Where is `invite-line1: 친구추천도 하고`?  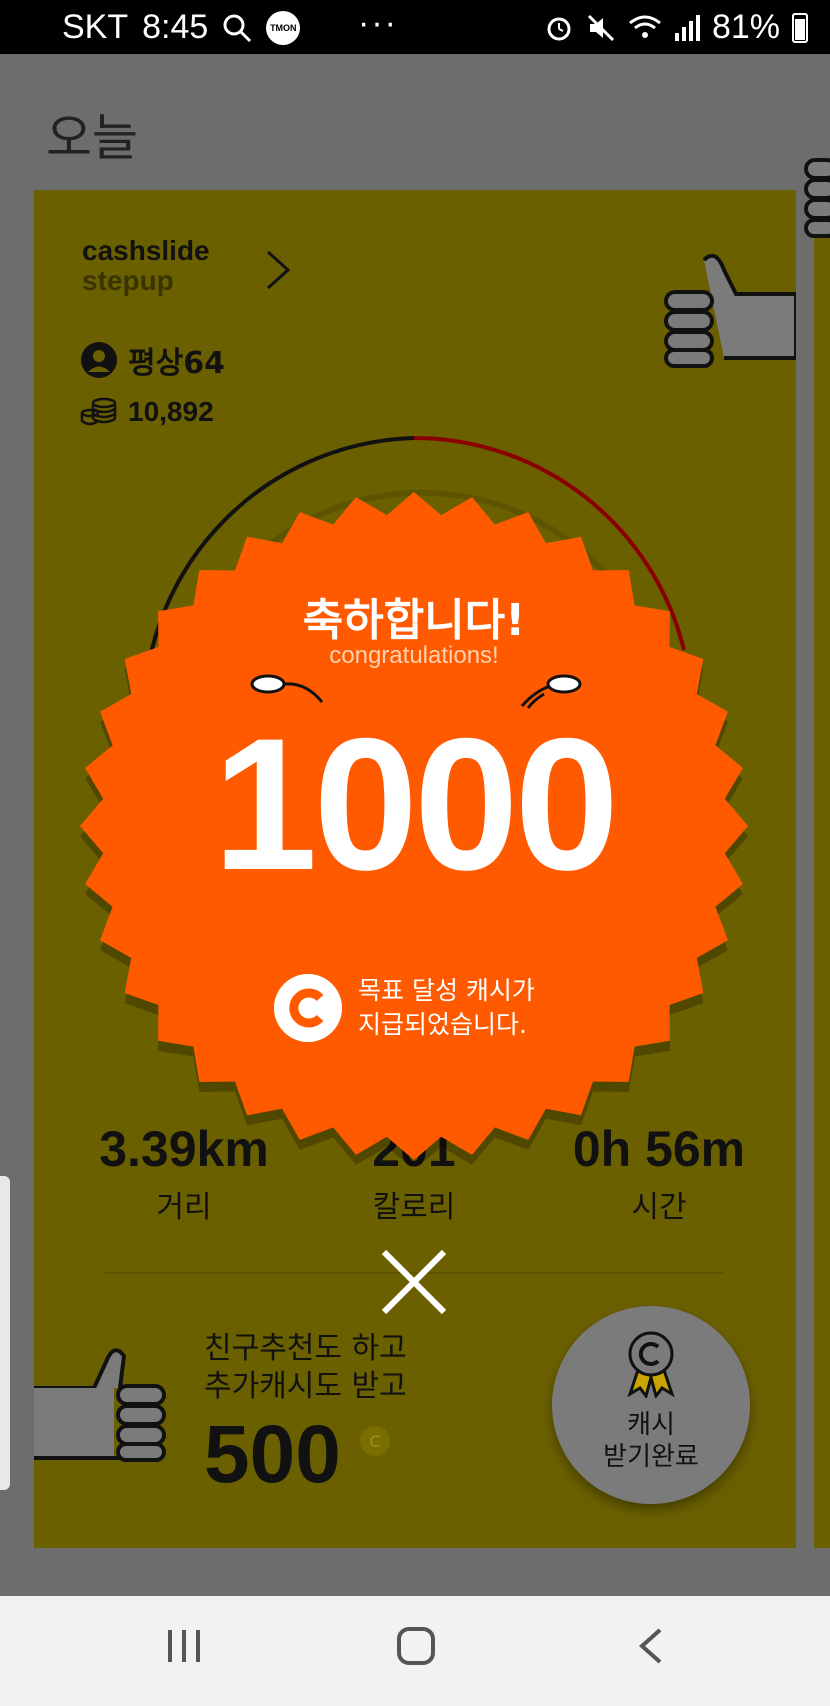
invite-line1: 친구추천도 하고 is located at coordinates (305, 1348).